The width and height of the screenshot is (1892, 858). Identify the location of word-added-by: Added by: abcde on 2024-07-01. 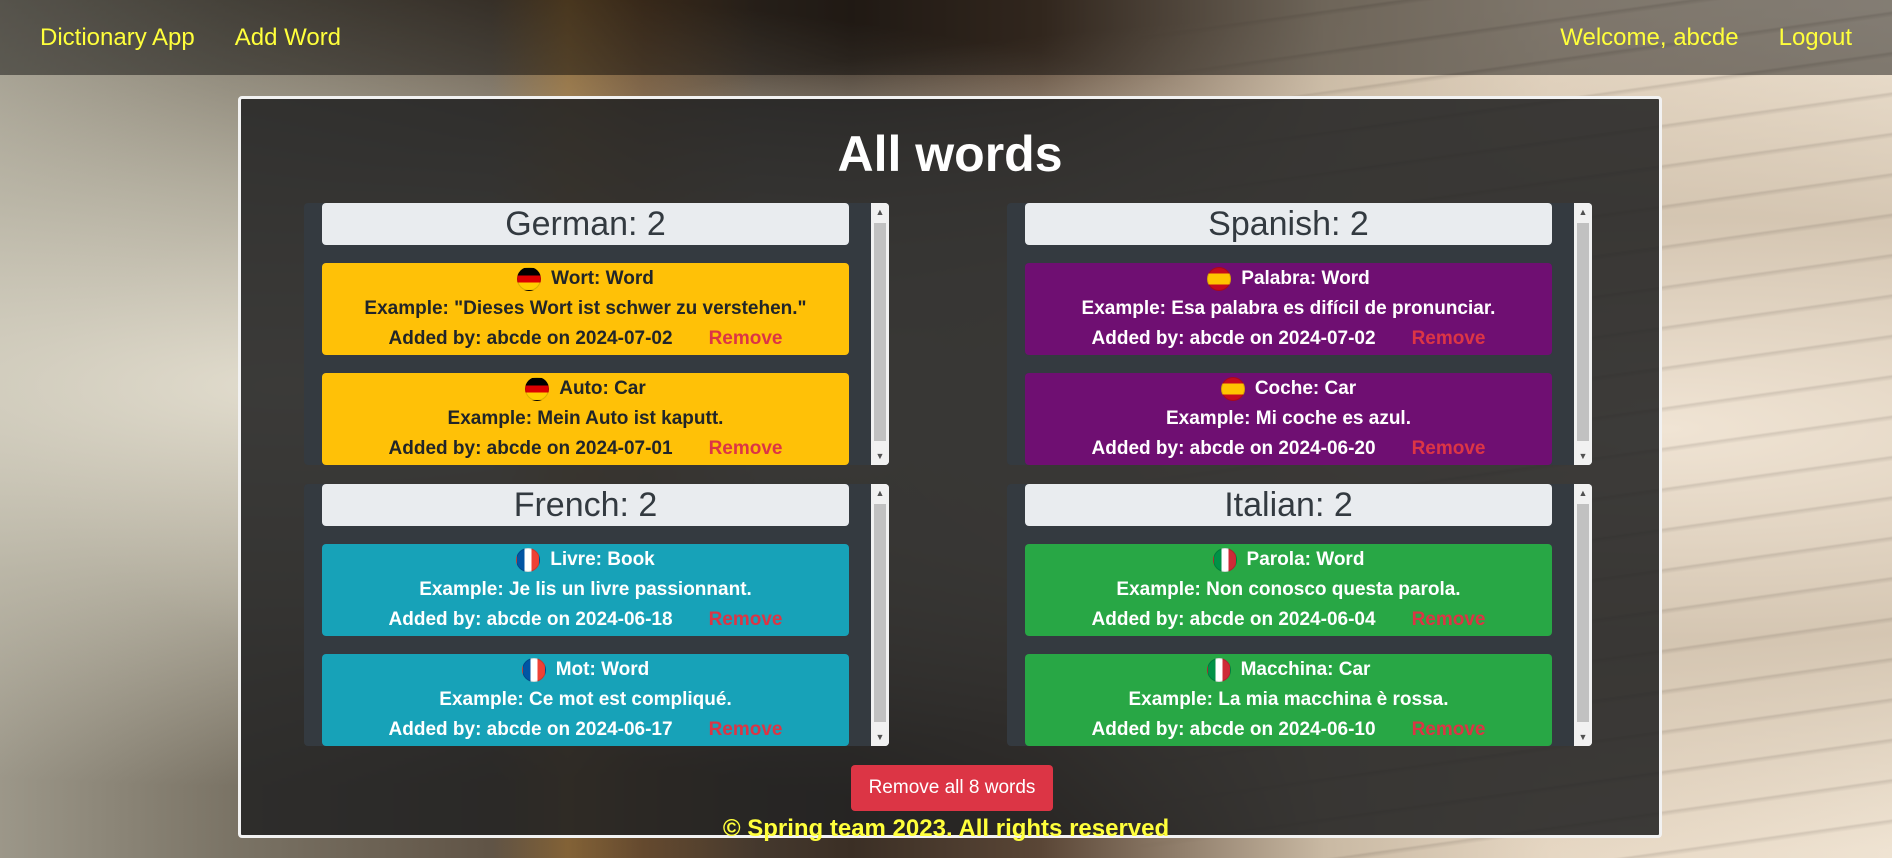
(530, 448).